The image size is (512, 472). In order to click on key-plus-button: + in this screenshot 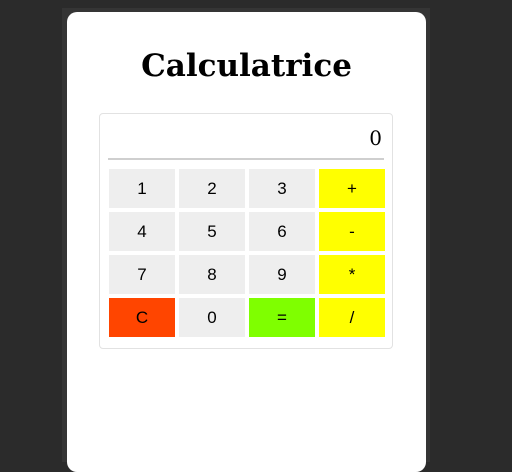, I will do `click(352, 188)`.